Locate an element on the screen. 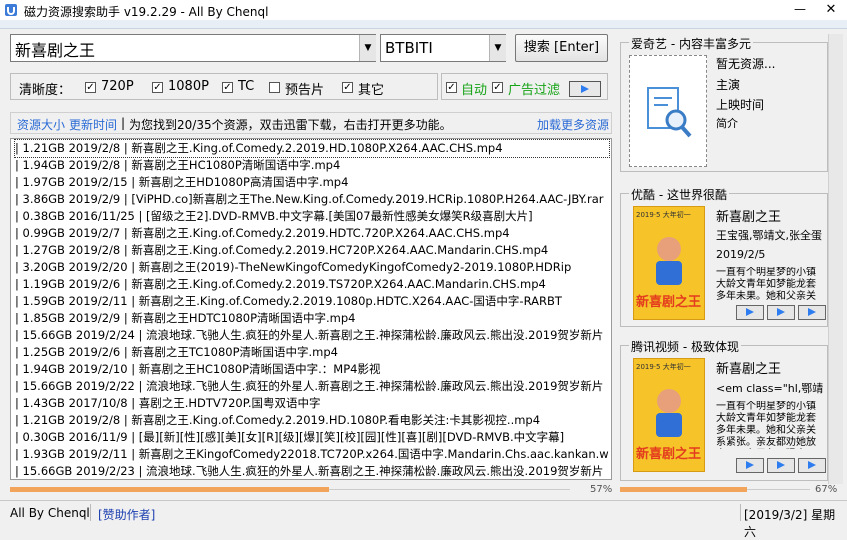  engine-value: BTBITI is located at coordinates (409, 48).